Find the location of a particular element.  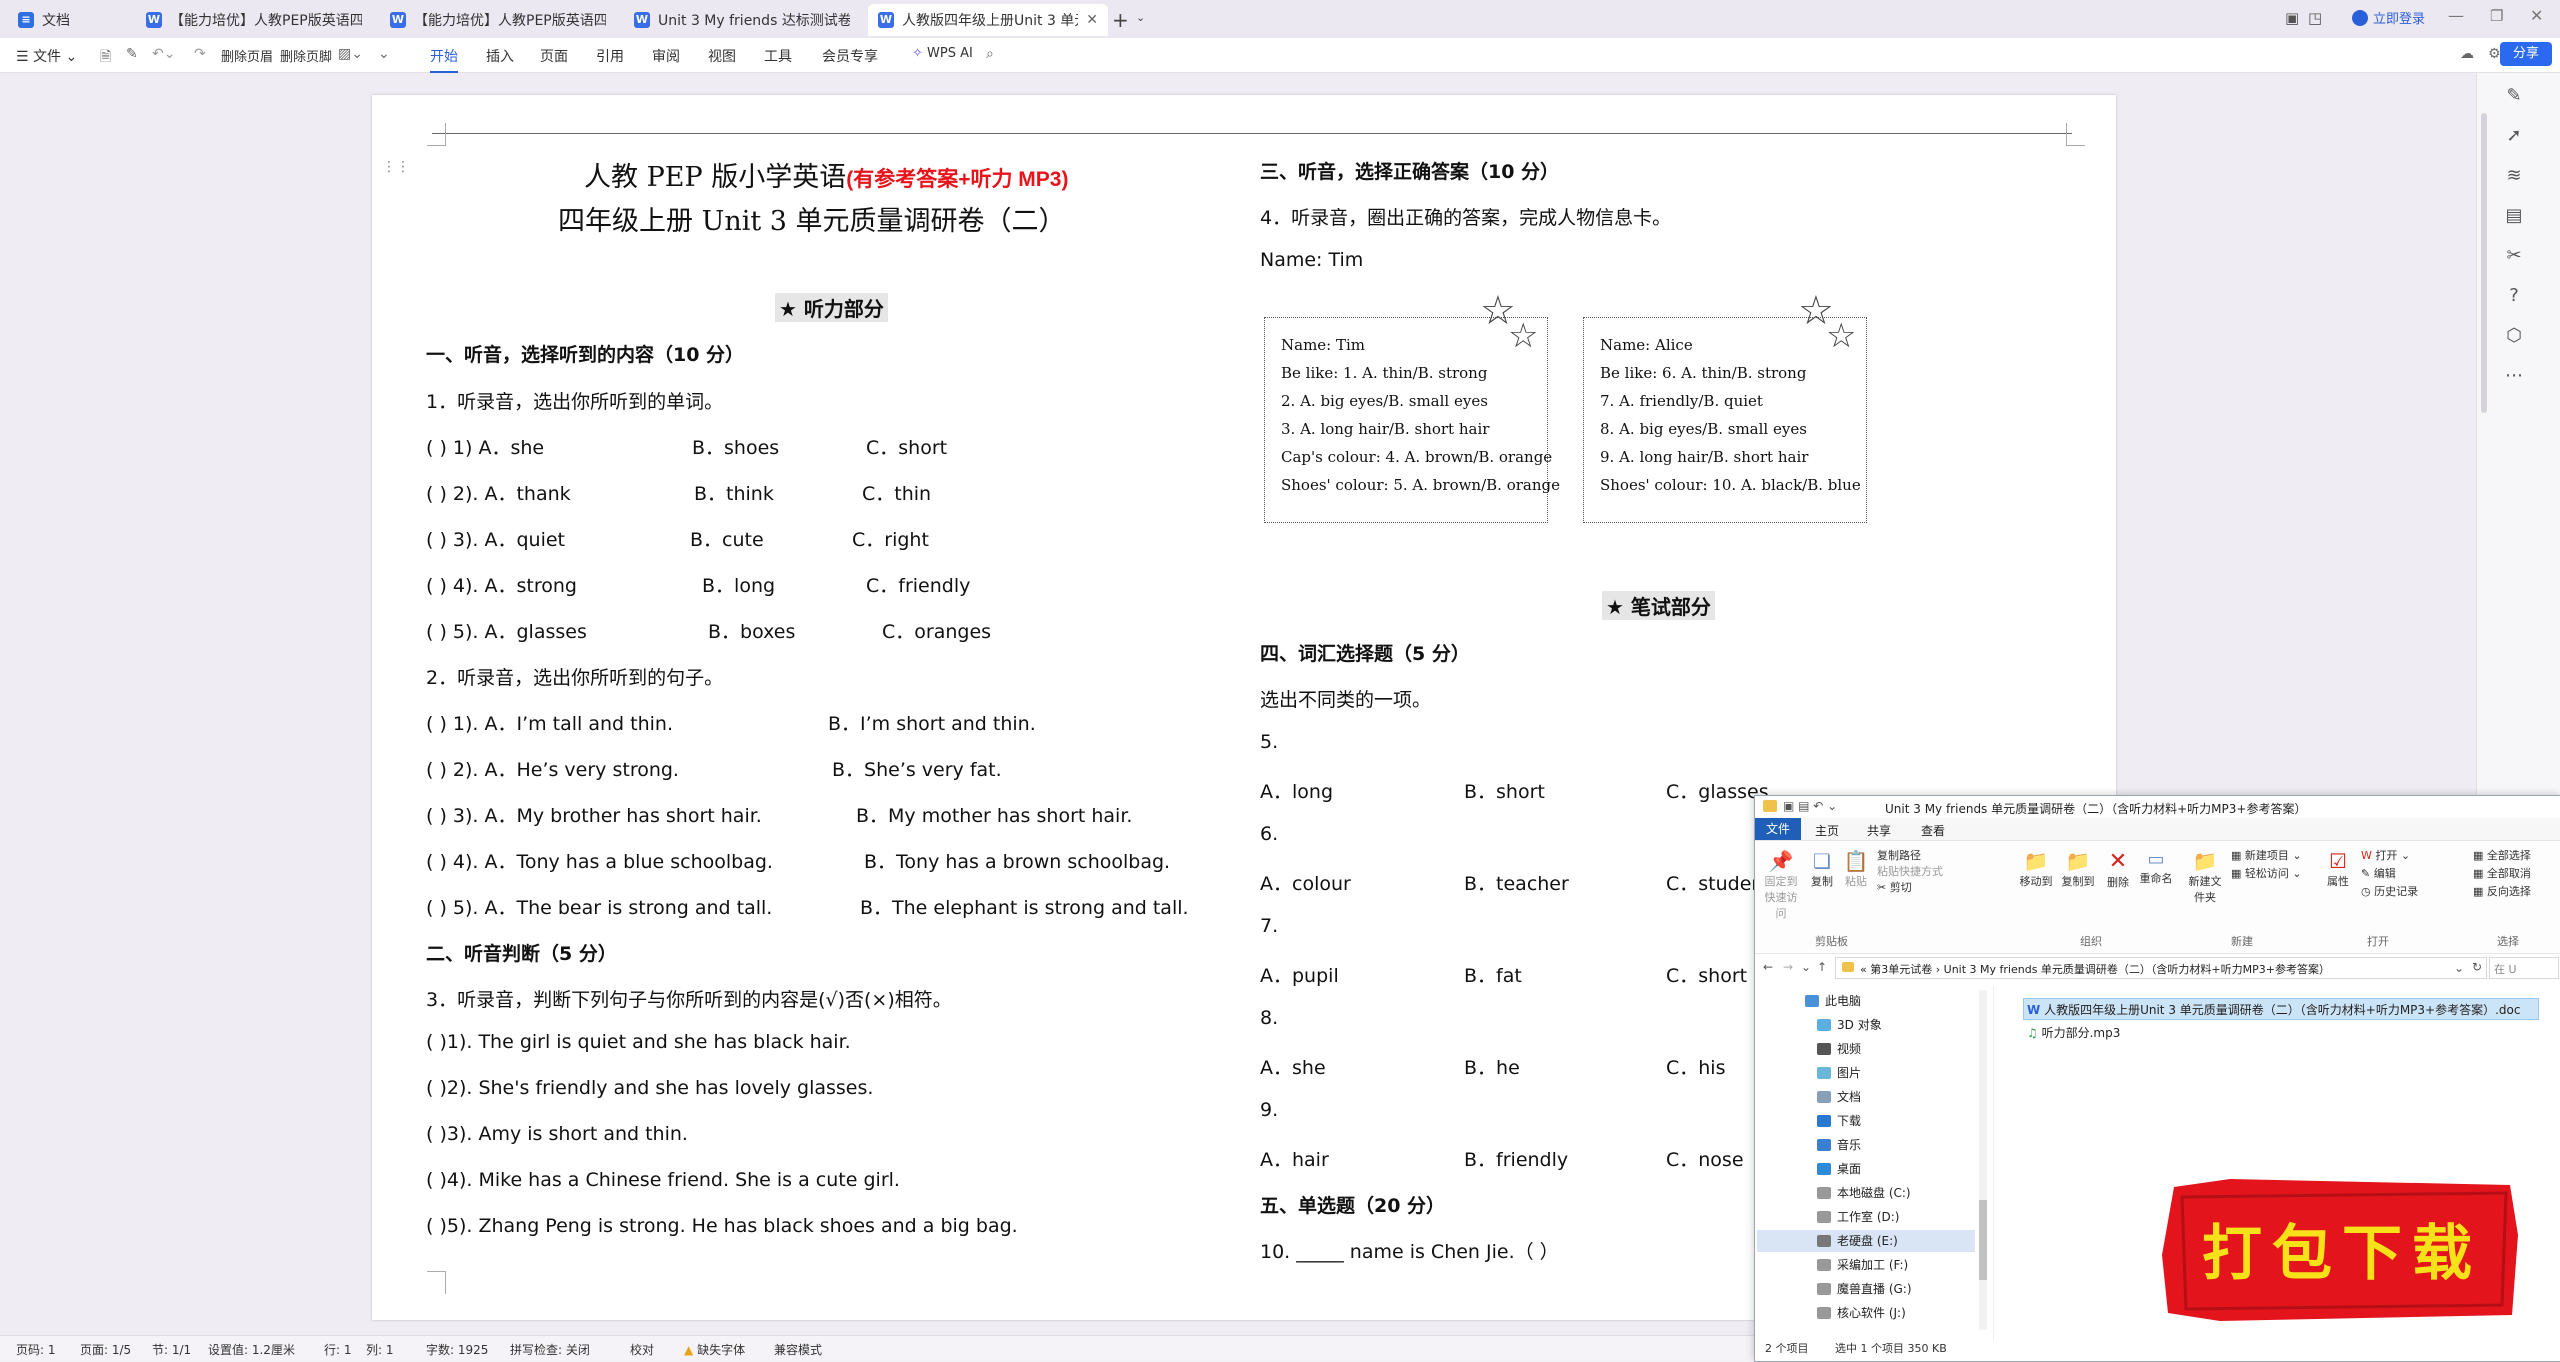

ribbon-tab-share: 共享 is located at coordinates (1879, 830).